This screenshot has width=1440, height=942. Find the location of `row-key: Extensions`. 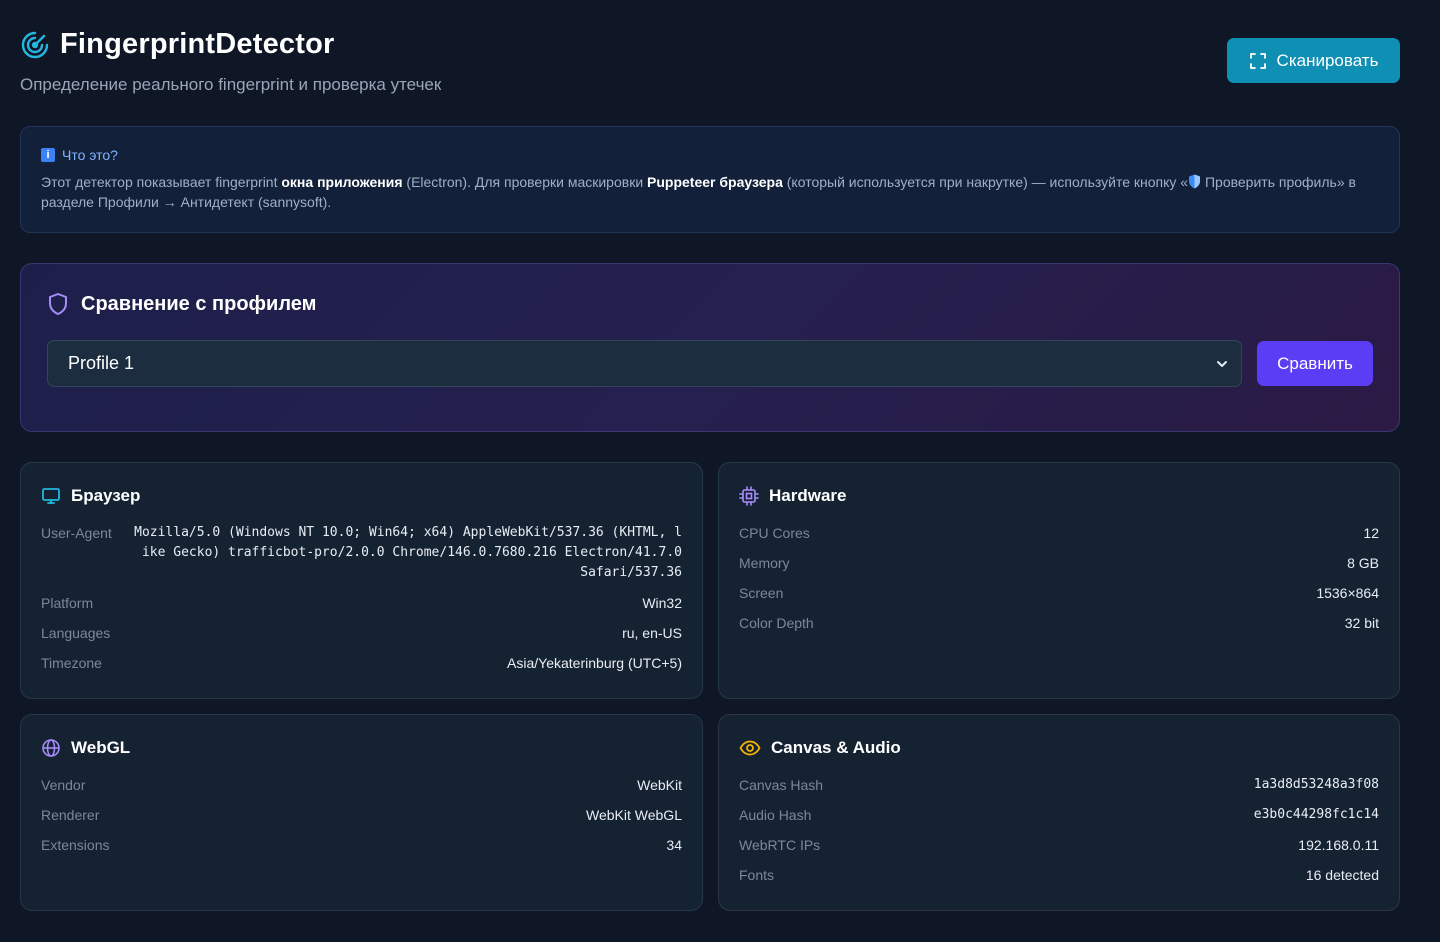

row-key: Extensions is located at coordinates (75, 845).